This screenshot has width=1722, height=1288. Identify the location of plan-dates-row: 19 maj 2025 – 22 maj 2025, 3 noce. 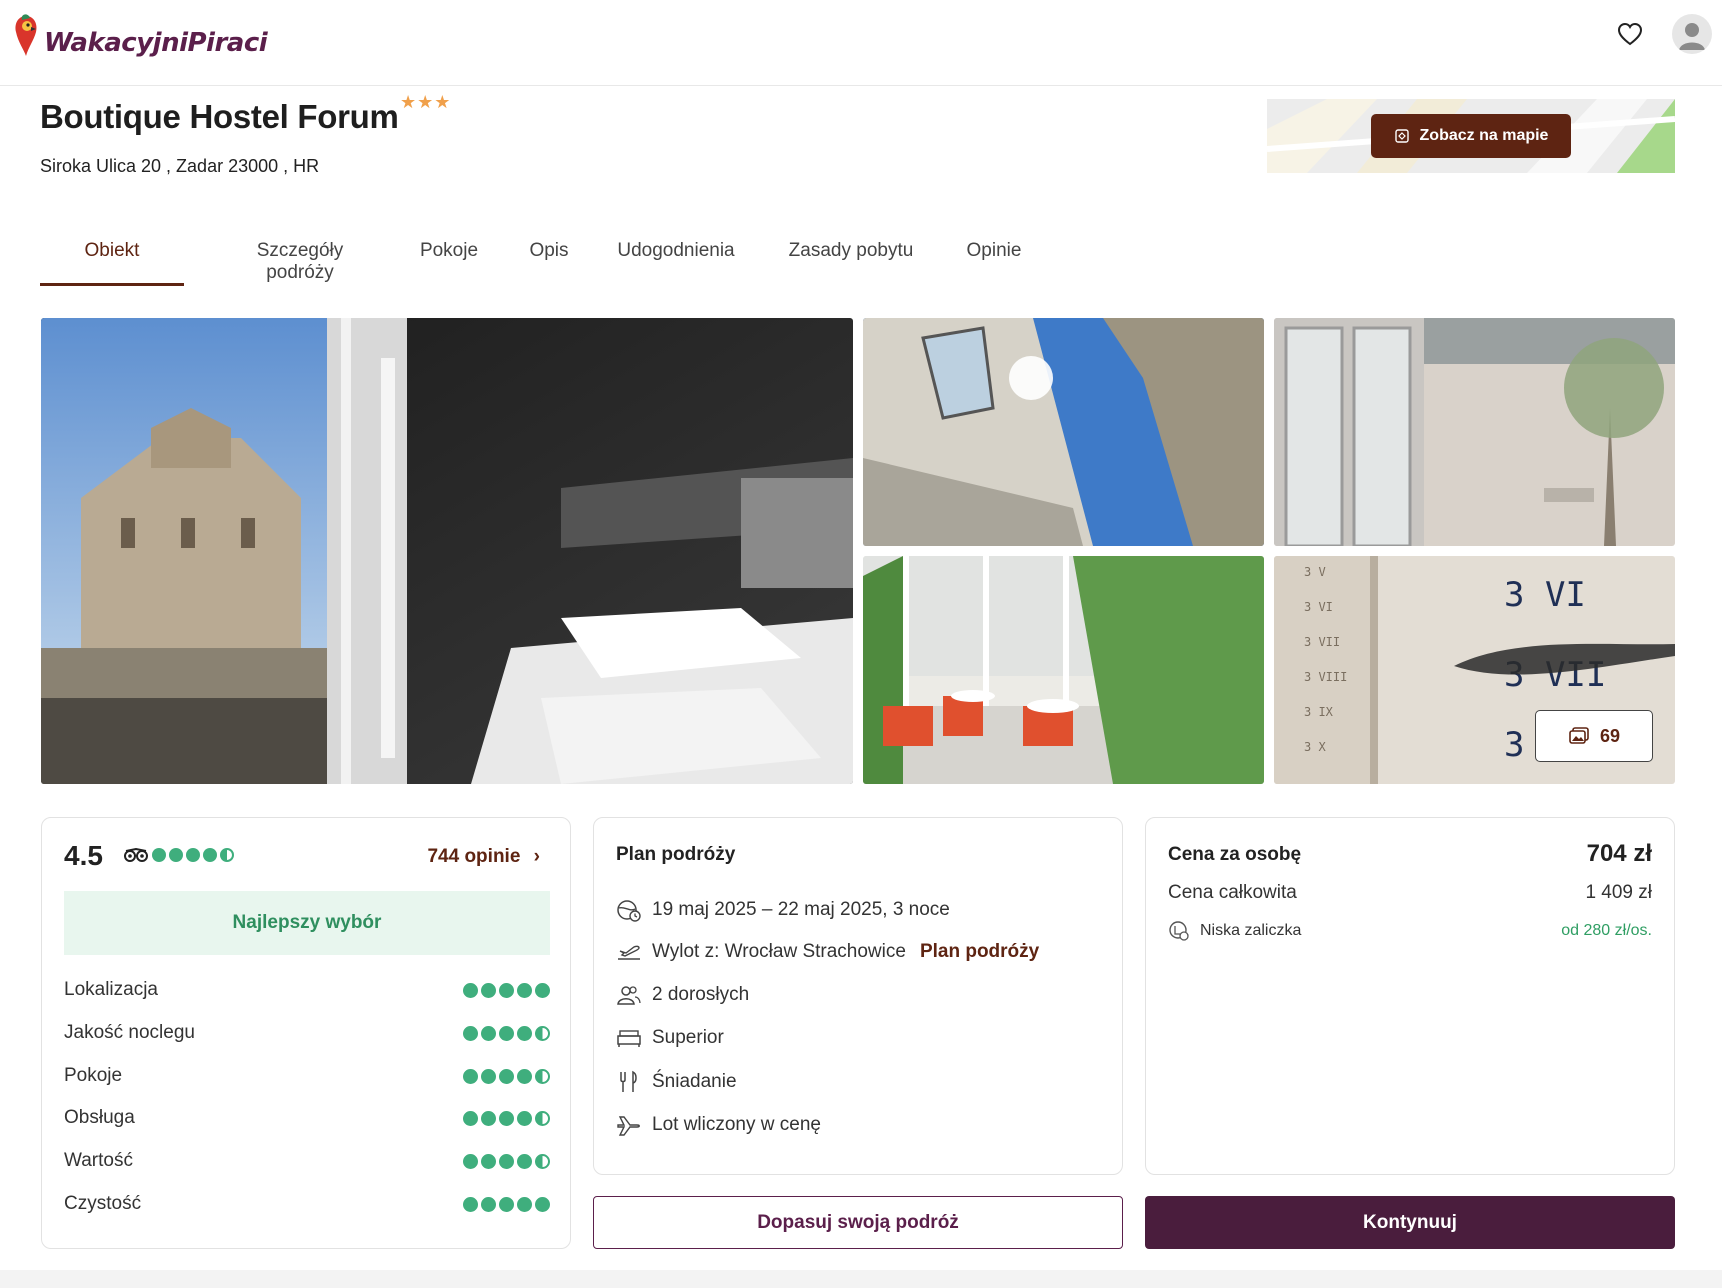
(783, 910).